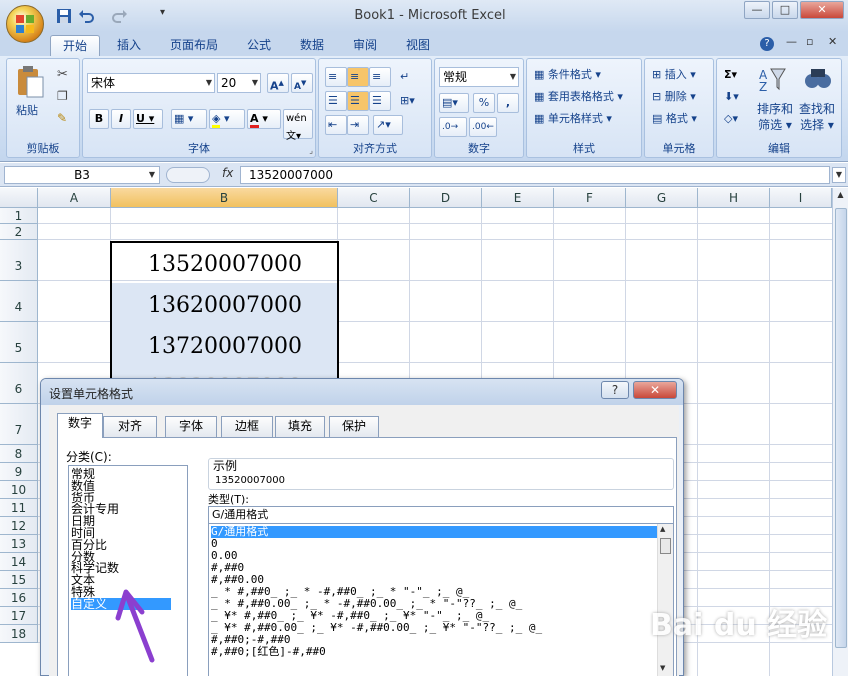 The height and width of the screenshot is (676, 848). What do you see at coordinates (298, 125) in the screenshot?
I see `phonetic-button: wén 文▾` at bounding box center [298, 125].